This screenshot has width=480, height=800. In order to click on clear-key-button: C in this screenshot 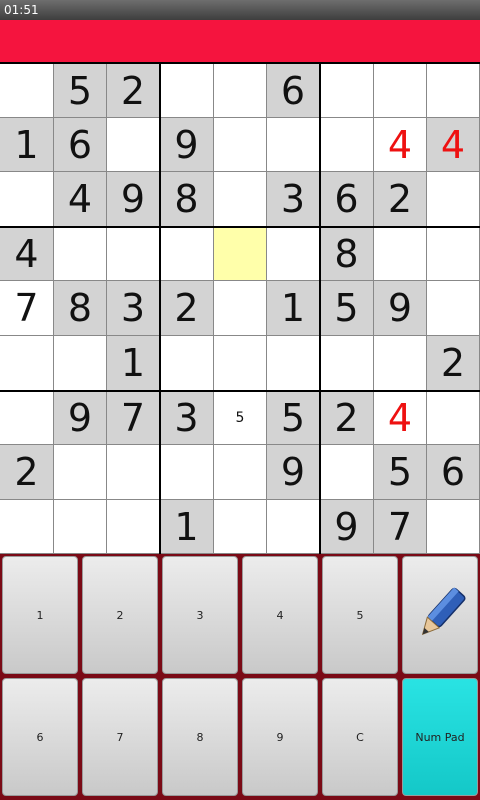, I will do `click(360, 737)`.